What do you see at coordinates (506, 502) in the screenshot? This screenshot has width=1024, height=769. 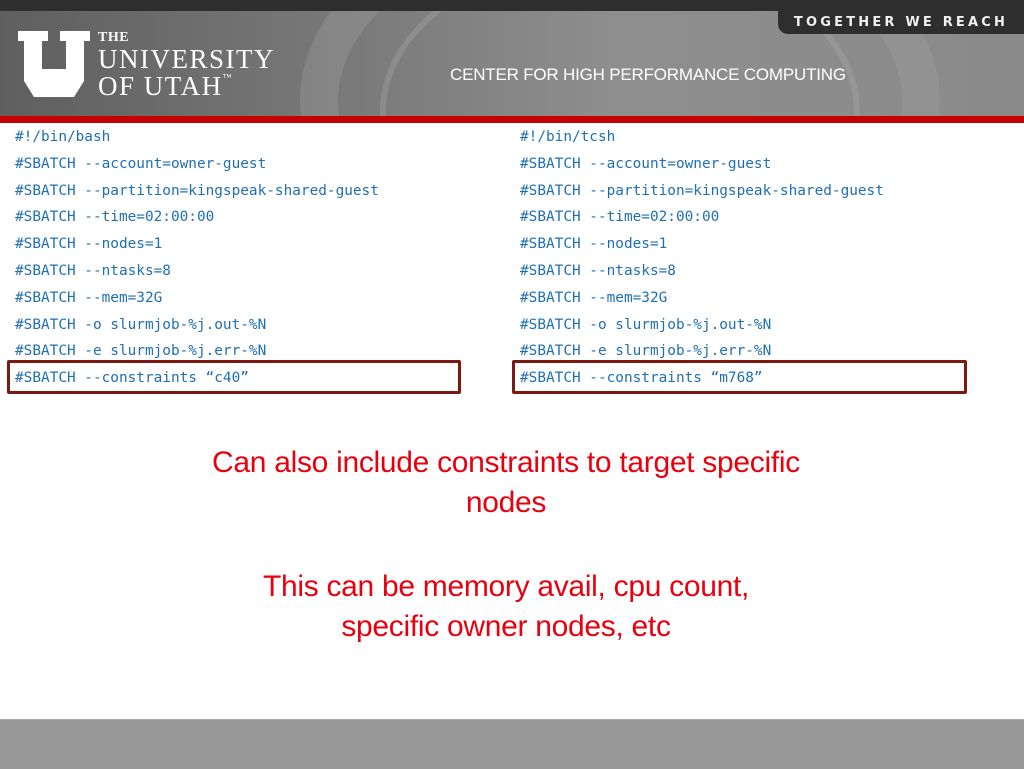 I see `note-line: nodes` at bounding box center [506, 502].